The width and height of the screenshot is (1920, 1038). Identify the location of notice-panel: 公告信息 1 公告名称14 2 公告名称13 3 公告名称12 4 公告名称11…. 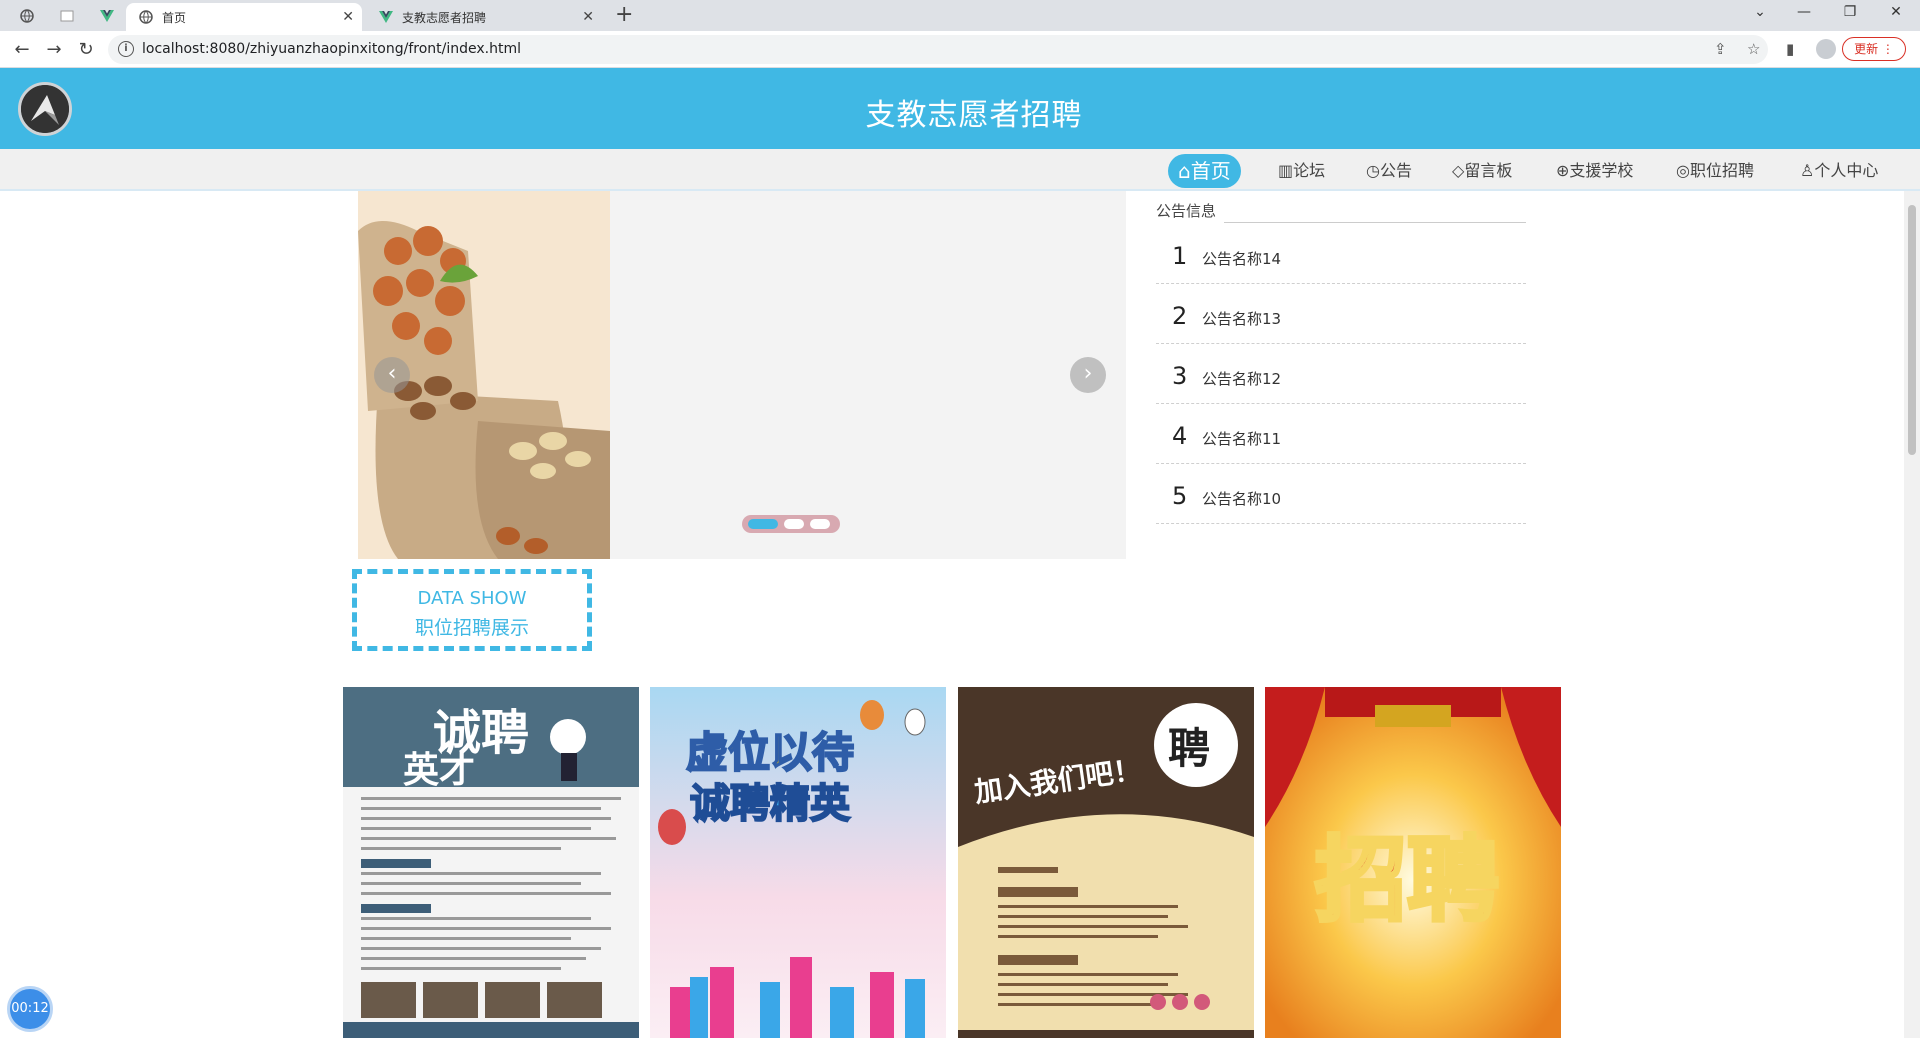
(1341, 362).